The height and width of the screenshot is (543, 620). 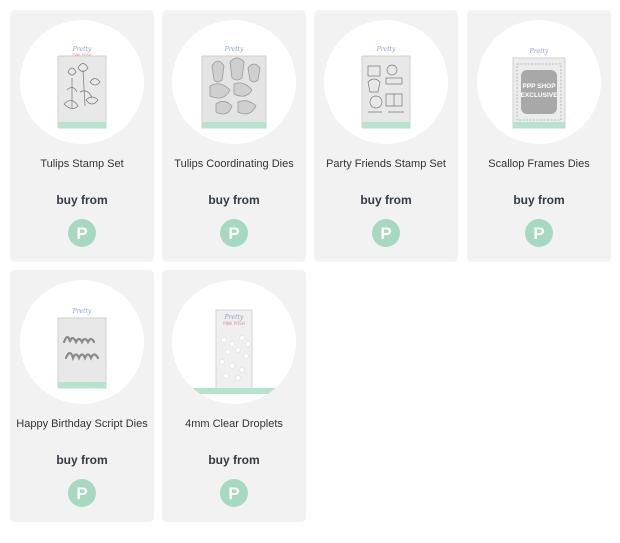 What do you see at coordinates (82, 424) in the screenshot?
I see `product-name: Happy Birthday Script Dies` at bounding box center [82, 424].